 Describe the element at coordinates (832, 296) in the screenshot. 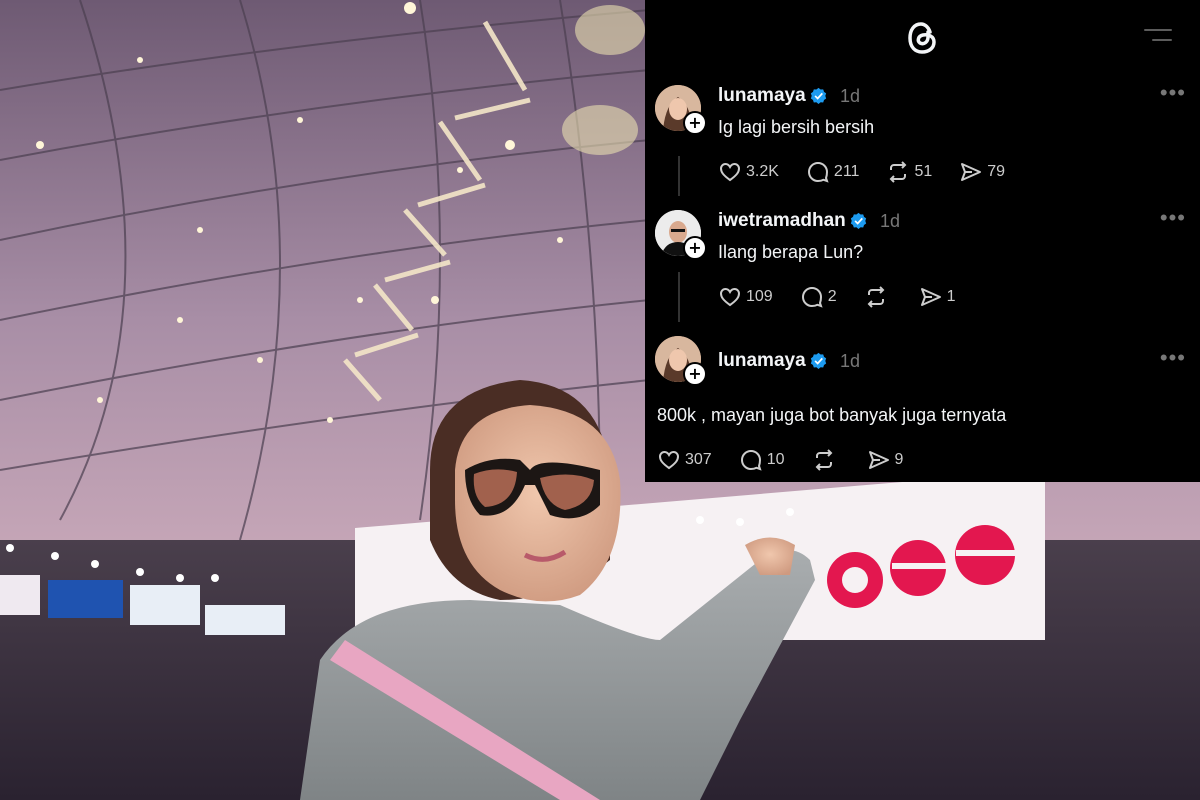

I see `reply-count: 2` at that location.